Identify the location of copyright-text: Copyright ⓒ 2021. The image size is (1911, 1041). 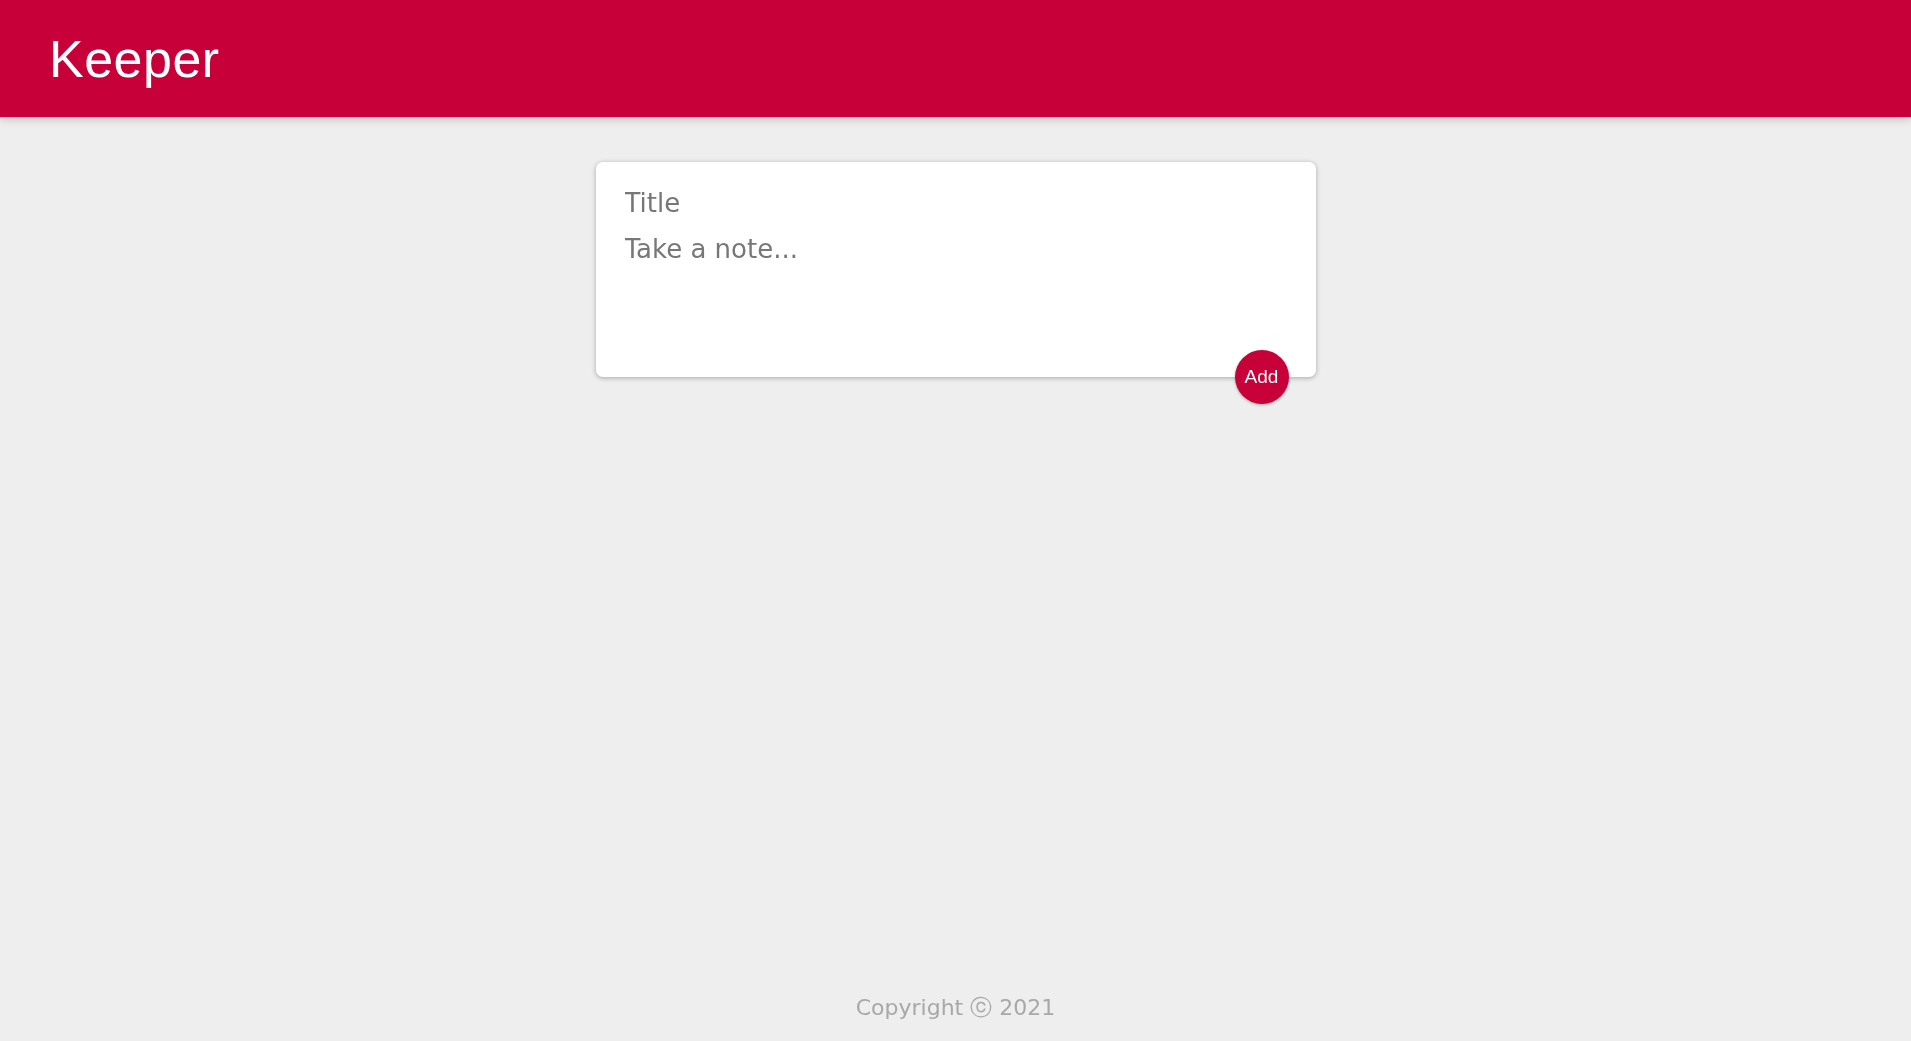
(955, 1008).